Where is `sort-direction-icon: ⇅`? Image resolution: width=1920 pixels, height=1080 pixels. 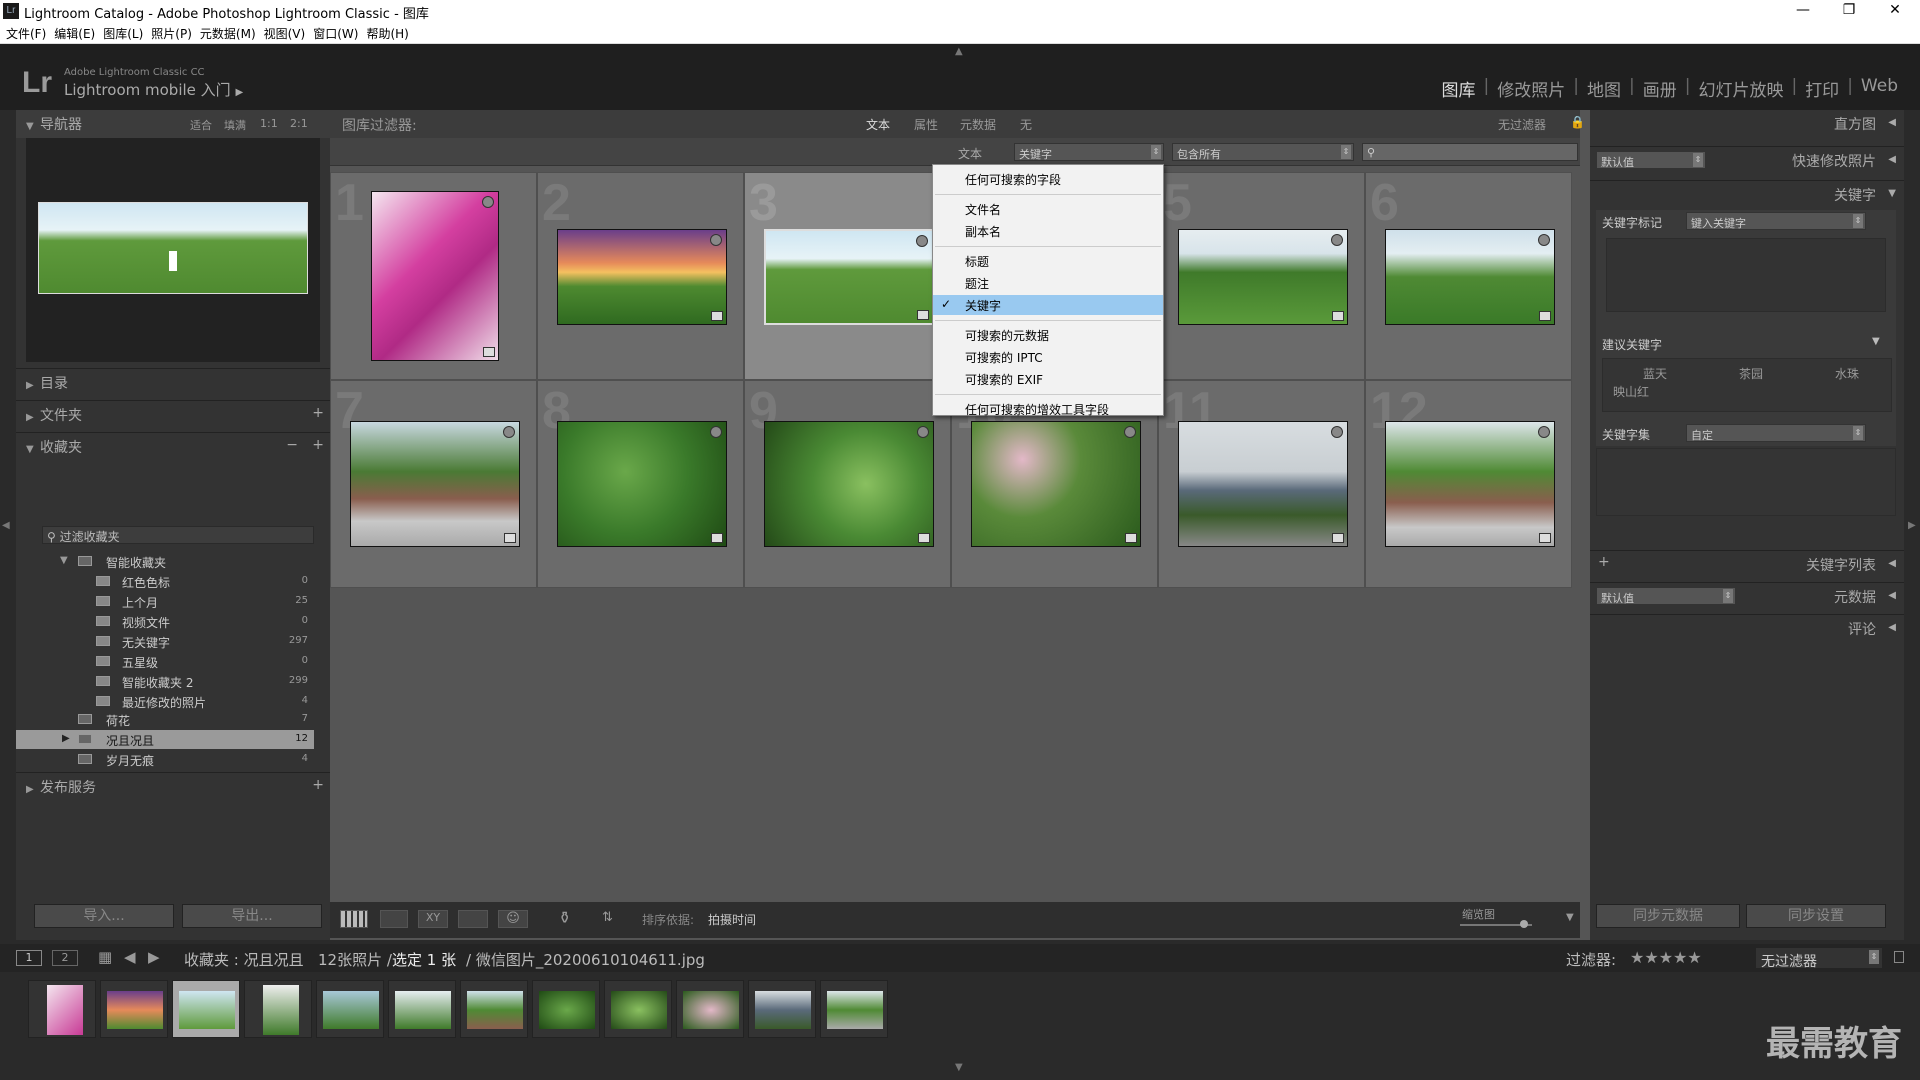
sort-direction-icon: ⇅ is located at coordinates (607, 917).